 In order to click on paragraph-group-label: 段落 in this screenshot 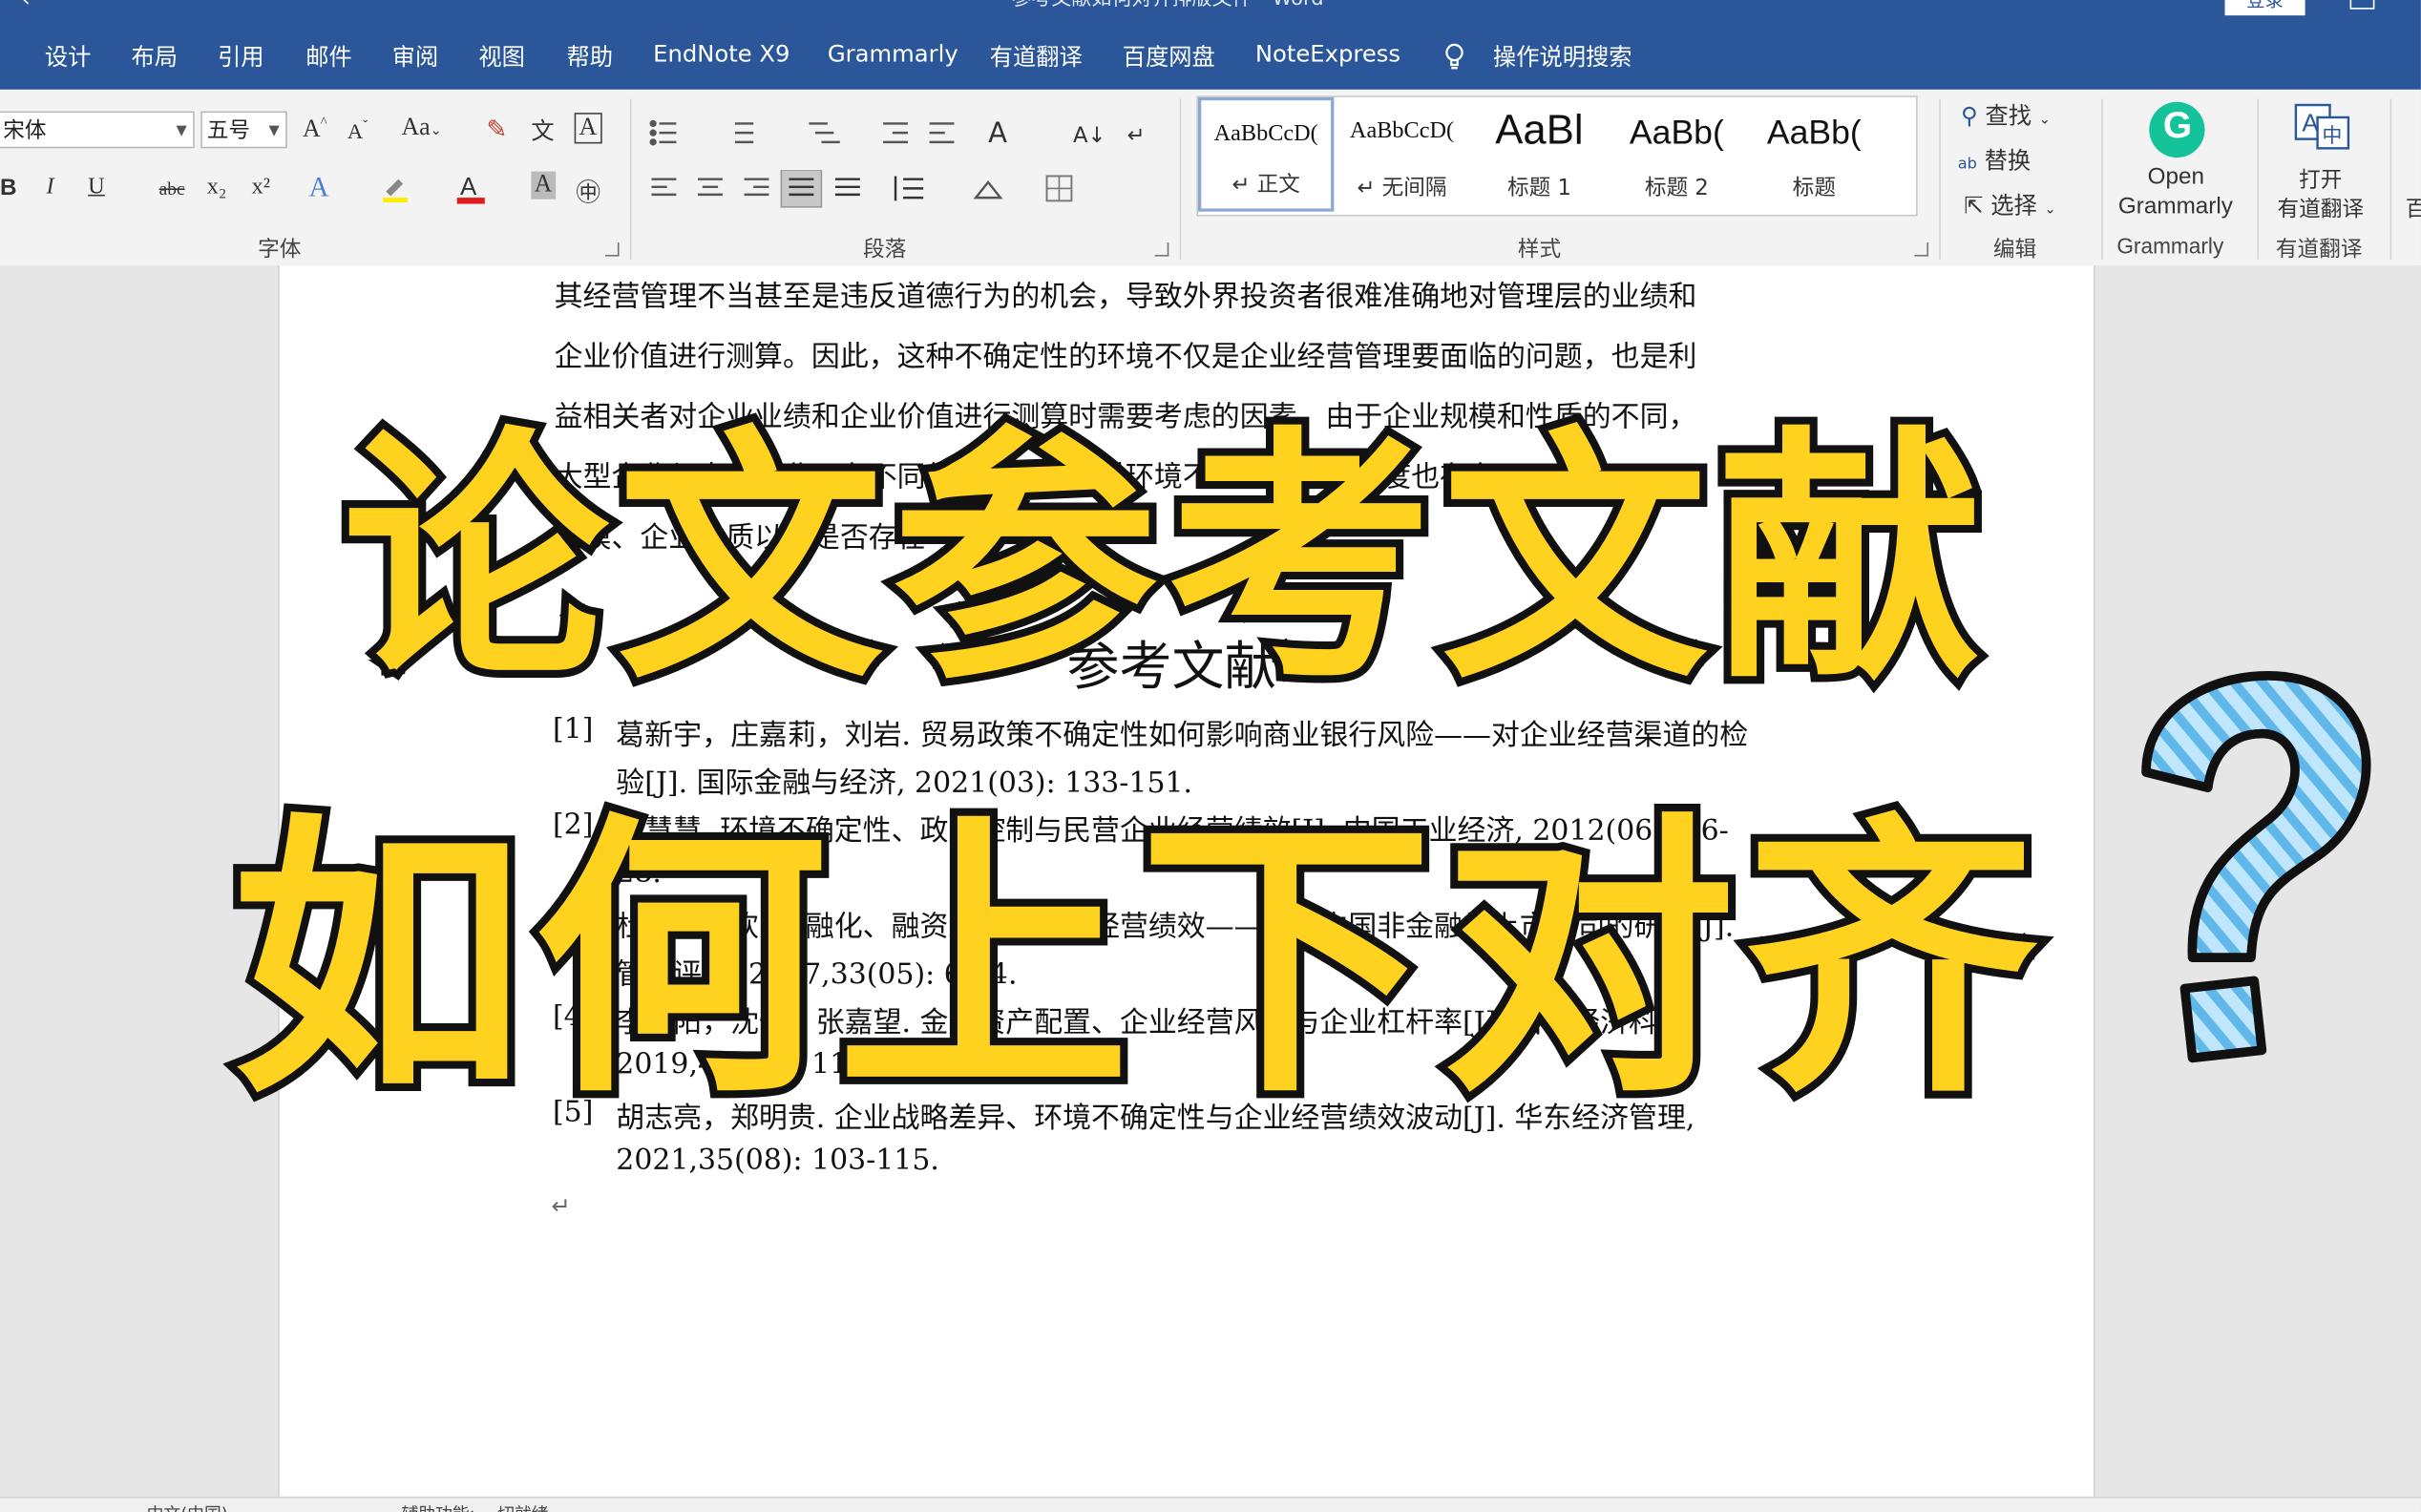, I will do `click(885, 251)`.